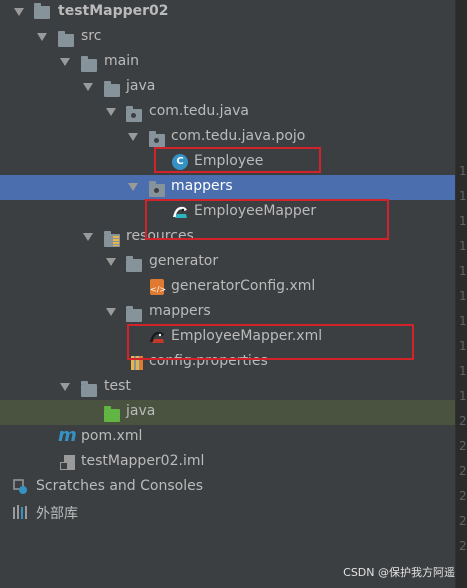 This screenshot has height=588, width=467. Describe the element at coordinates (227, 487) in the screenshot. I see `tree-item-scratches: Scratches and Consoles` at that location.